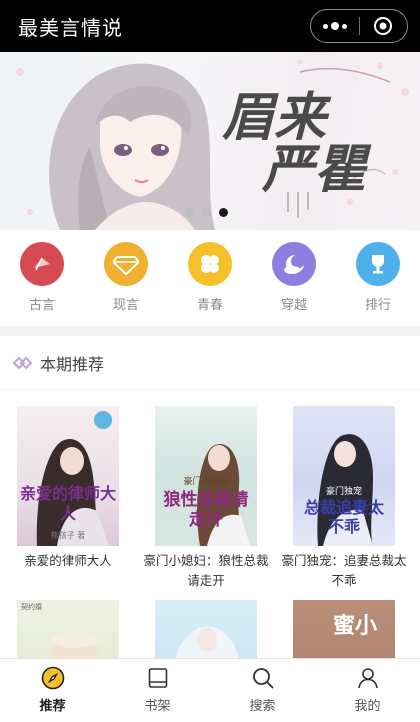 This screenshot has width=420, height=722. I want to click on category-chuan-yue: 穿越, so click(294, 276).